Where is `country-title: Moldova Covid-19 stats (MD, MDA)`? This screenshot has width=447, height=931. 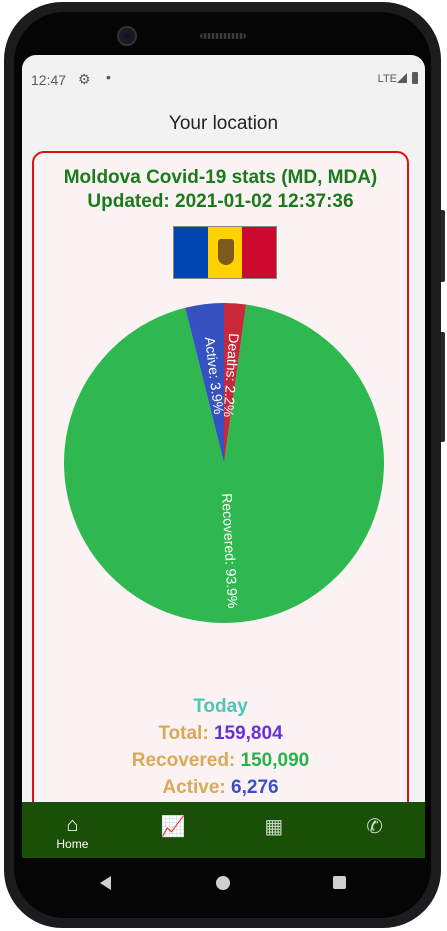
country-title: Moldova Covid-19 stats (MD, MDA) is located at coordinates (220, 177).